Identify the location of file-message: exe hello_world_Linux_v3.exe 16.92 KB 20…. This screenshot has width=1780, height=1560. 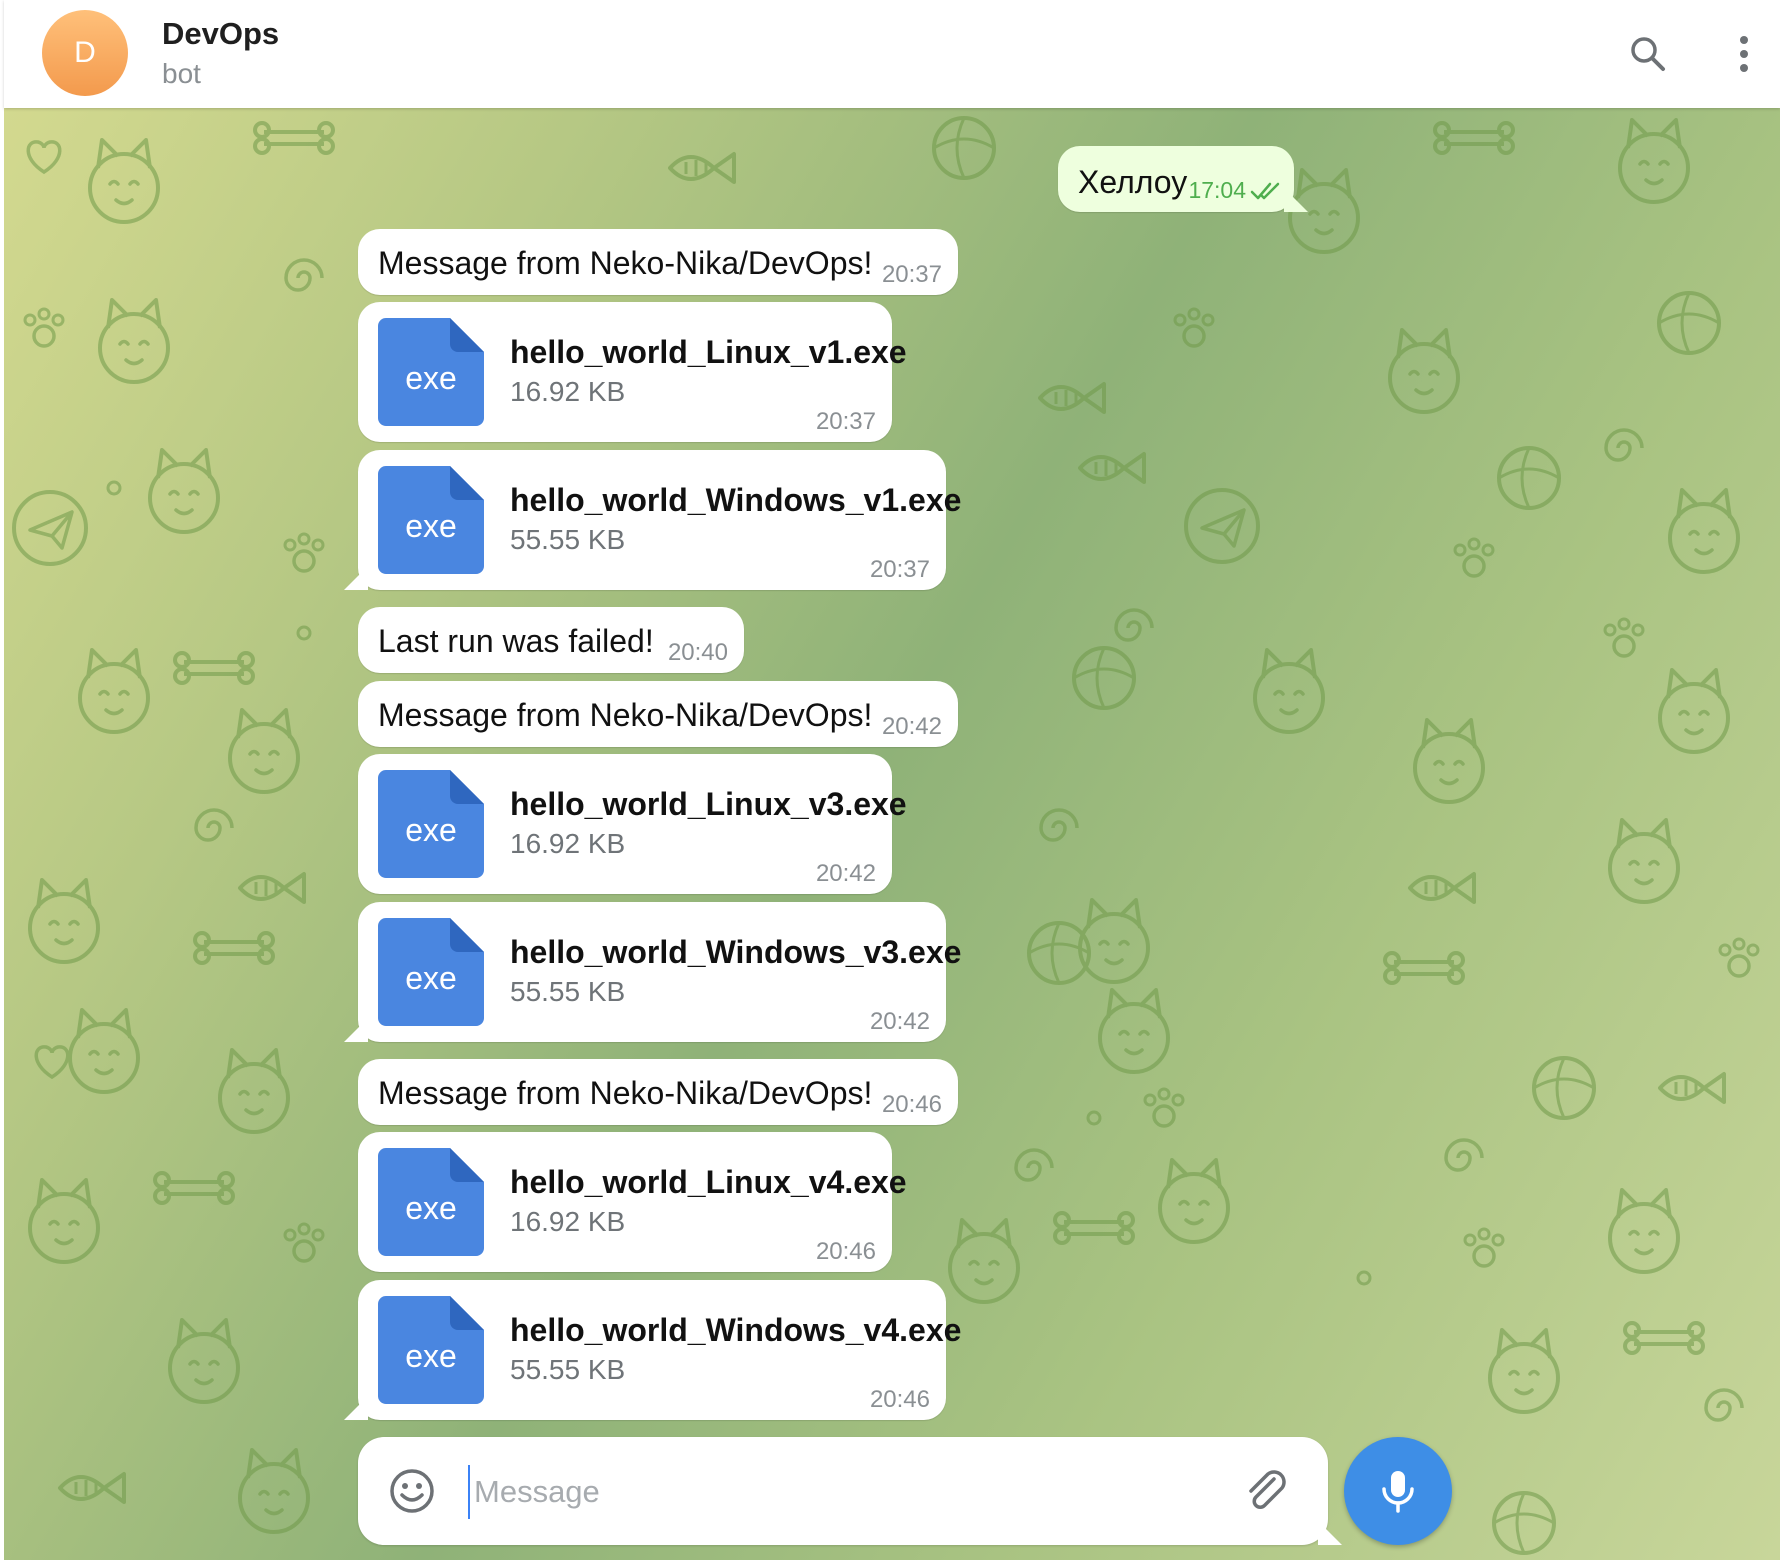
(632, 824).